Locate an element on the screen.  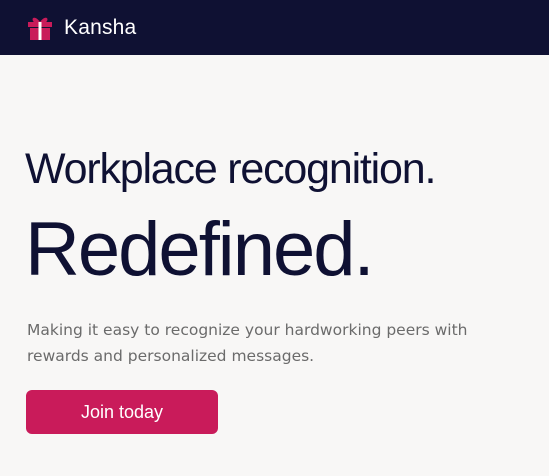
top-navbar: Kansha is located at coordinates (274, 27).